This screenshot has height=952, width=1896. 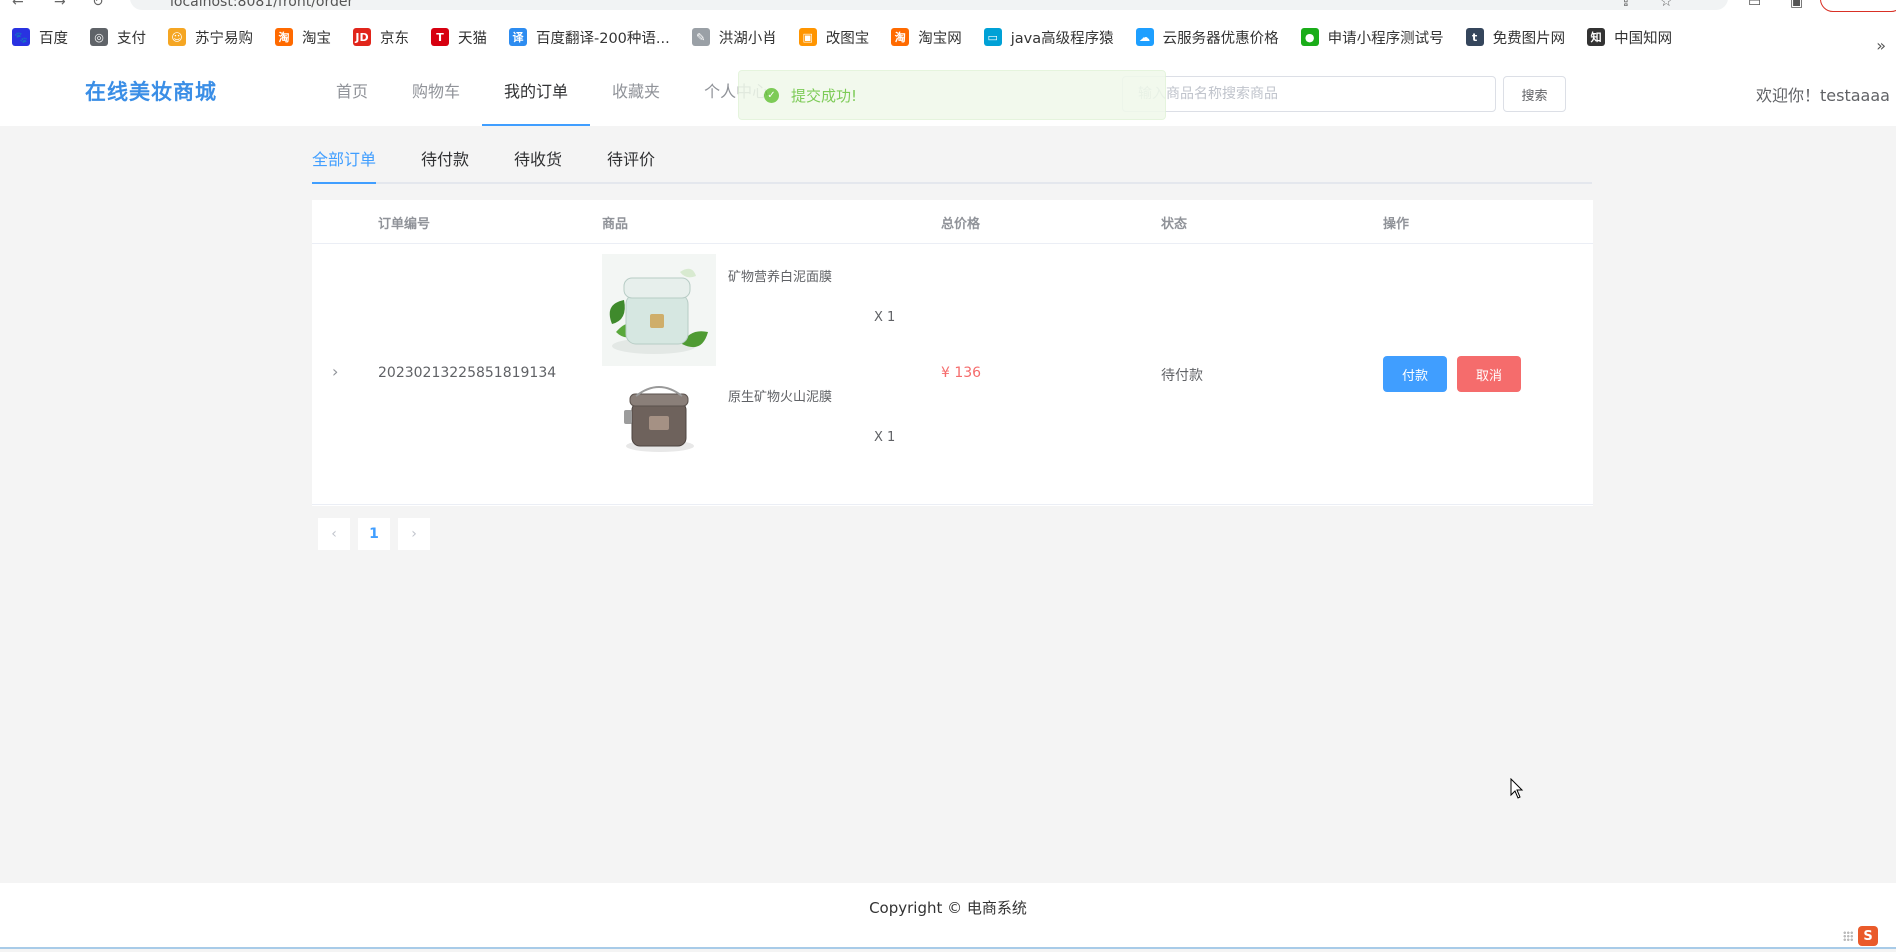 What do you see at coordinates (940, 38) in the screenshot?
I see `bookmark-label: 淘宝网` at bounding box center [940, 38].